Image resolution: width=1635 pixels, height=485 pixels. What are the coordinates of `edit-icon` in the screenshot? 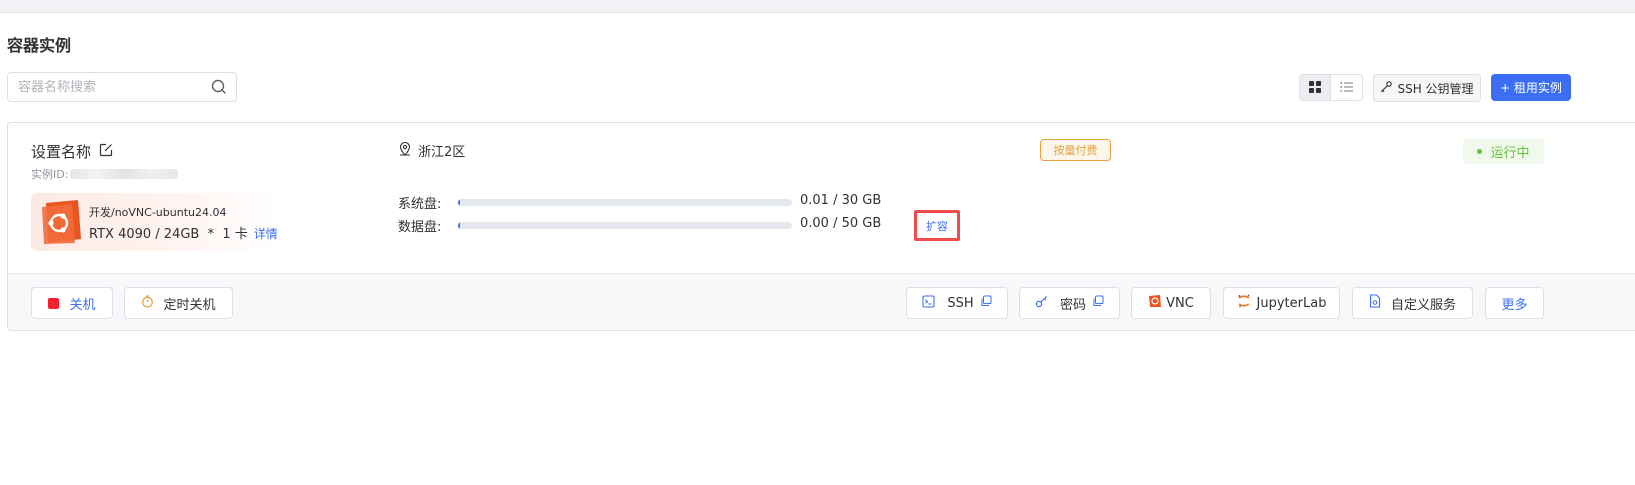 It's located at (106, 152).